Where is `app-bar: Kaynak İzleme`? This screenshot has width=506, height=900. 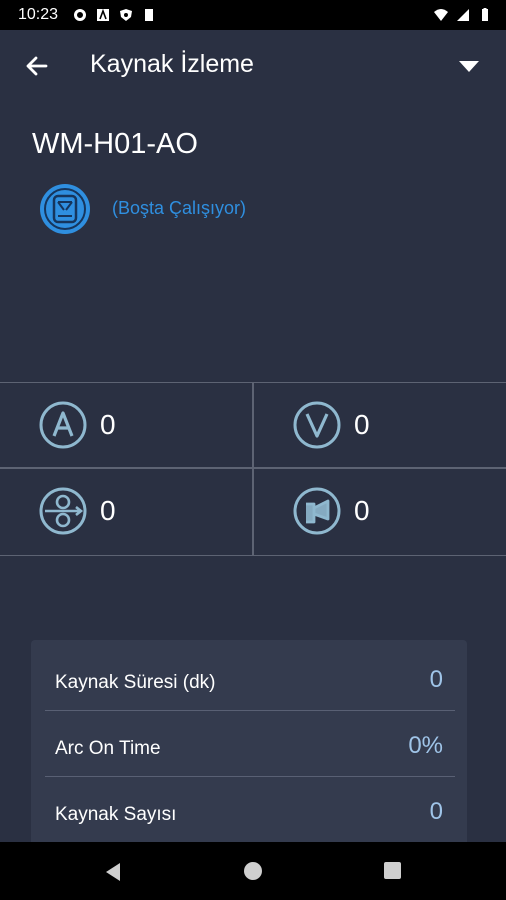
app-bar: Kaynak İzleme is located at coordinates (253, 66).